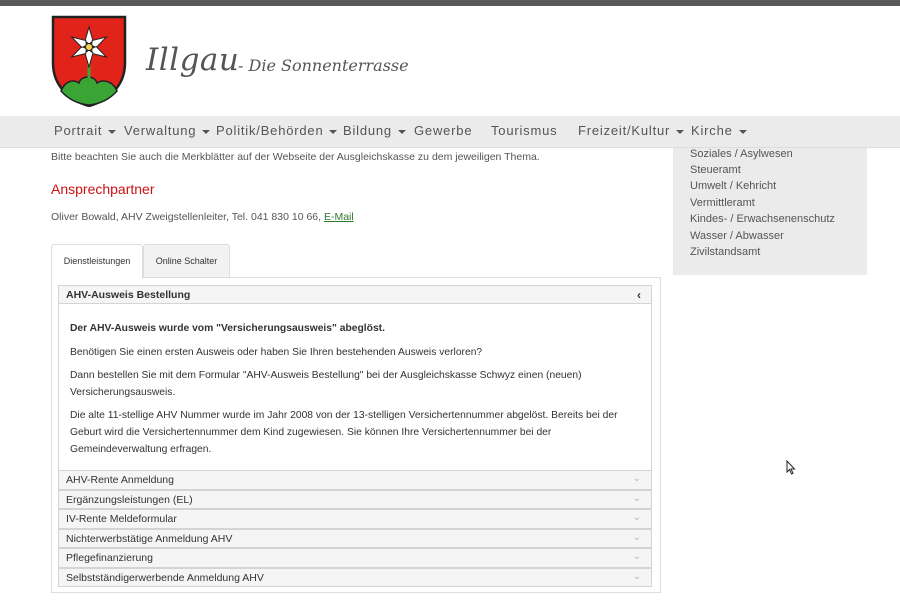 This screenshot has width=900, height=600. Describe the element at coordinates (639, 295) in the screenshot. I see `chevron-left-icon: ‹` at that location.